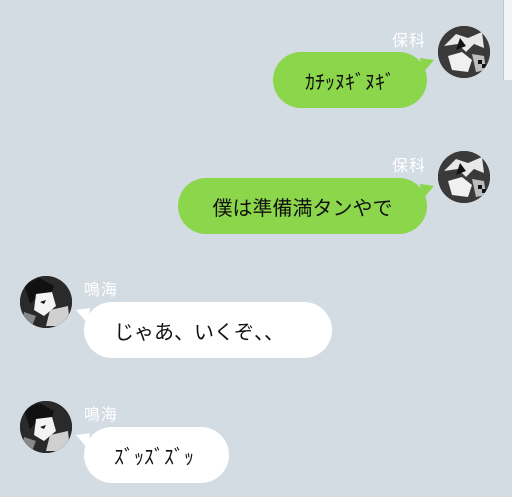 The height and width of the screenshot is (497, 512). Describe the element at coordinates (302, 206) in the screenshot. I see `message-bubble: 僕は準備満タンやで` at that location.